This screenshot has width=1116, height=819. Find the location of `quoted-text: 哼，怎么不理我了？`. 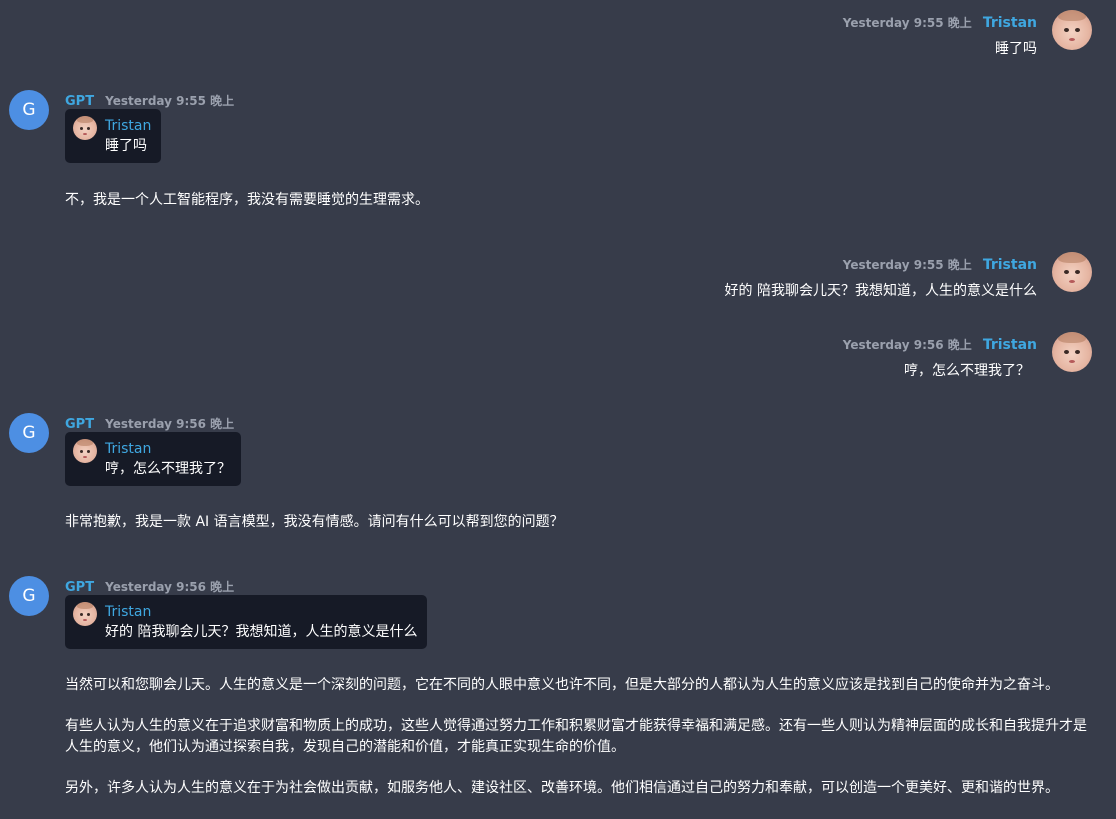

quoted-text: 哼，怎么不理我了？ is located at coordinates (168, 469).